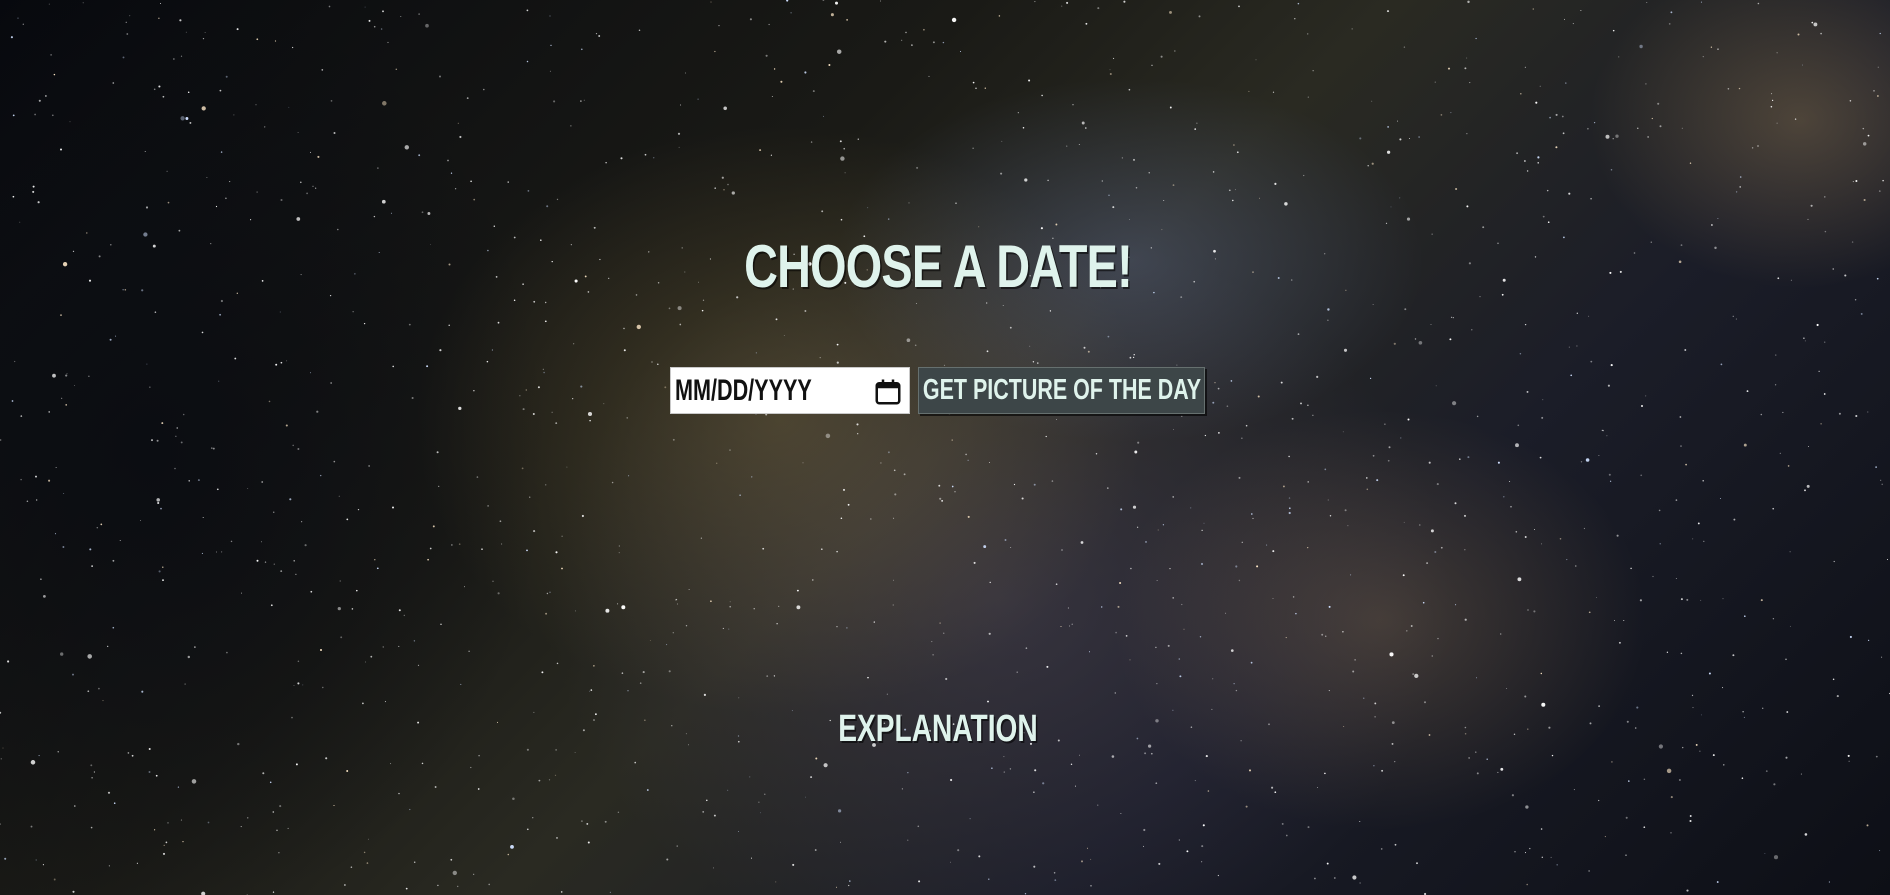 This screenshot has width=1890, height=895. What do you see at coordinates (888, 392) in the screenshot?
I see `calendar-icon` at bounding box center [888, 392].